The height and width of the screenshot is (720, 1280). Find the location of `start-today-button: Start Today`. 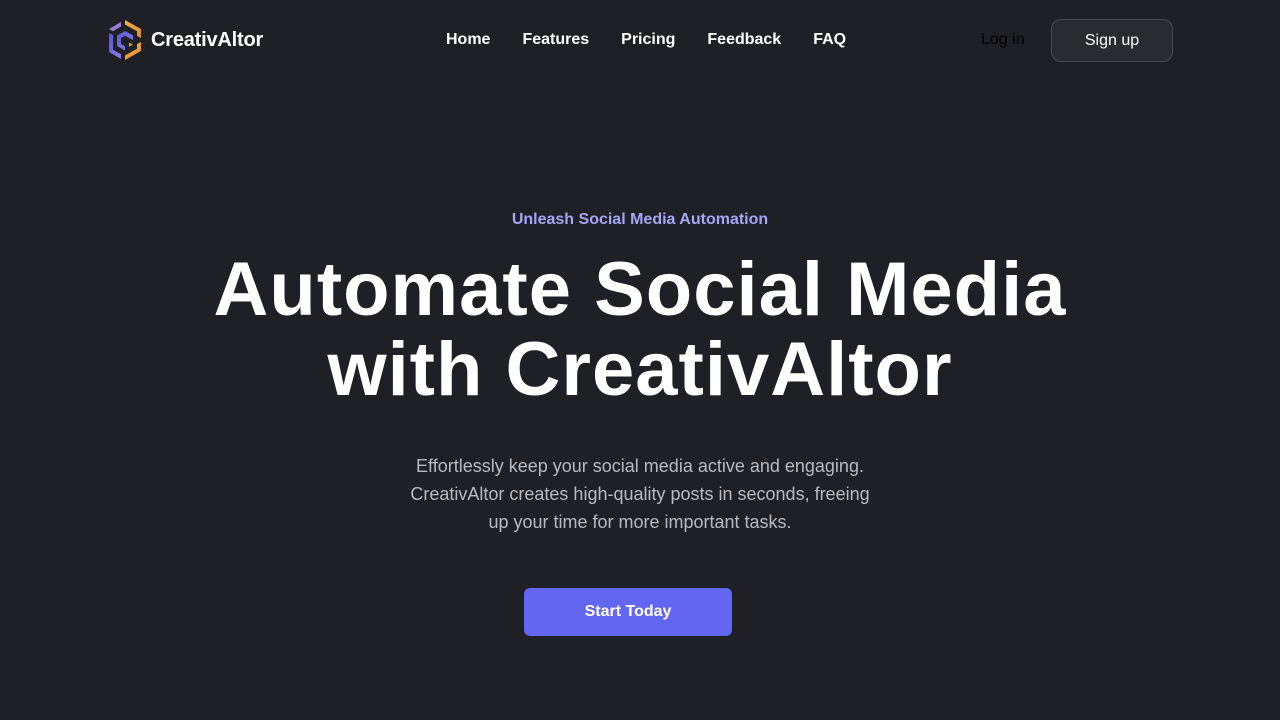

start-today-button: Start Today is located at coordinates (628, 612).